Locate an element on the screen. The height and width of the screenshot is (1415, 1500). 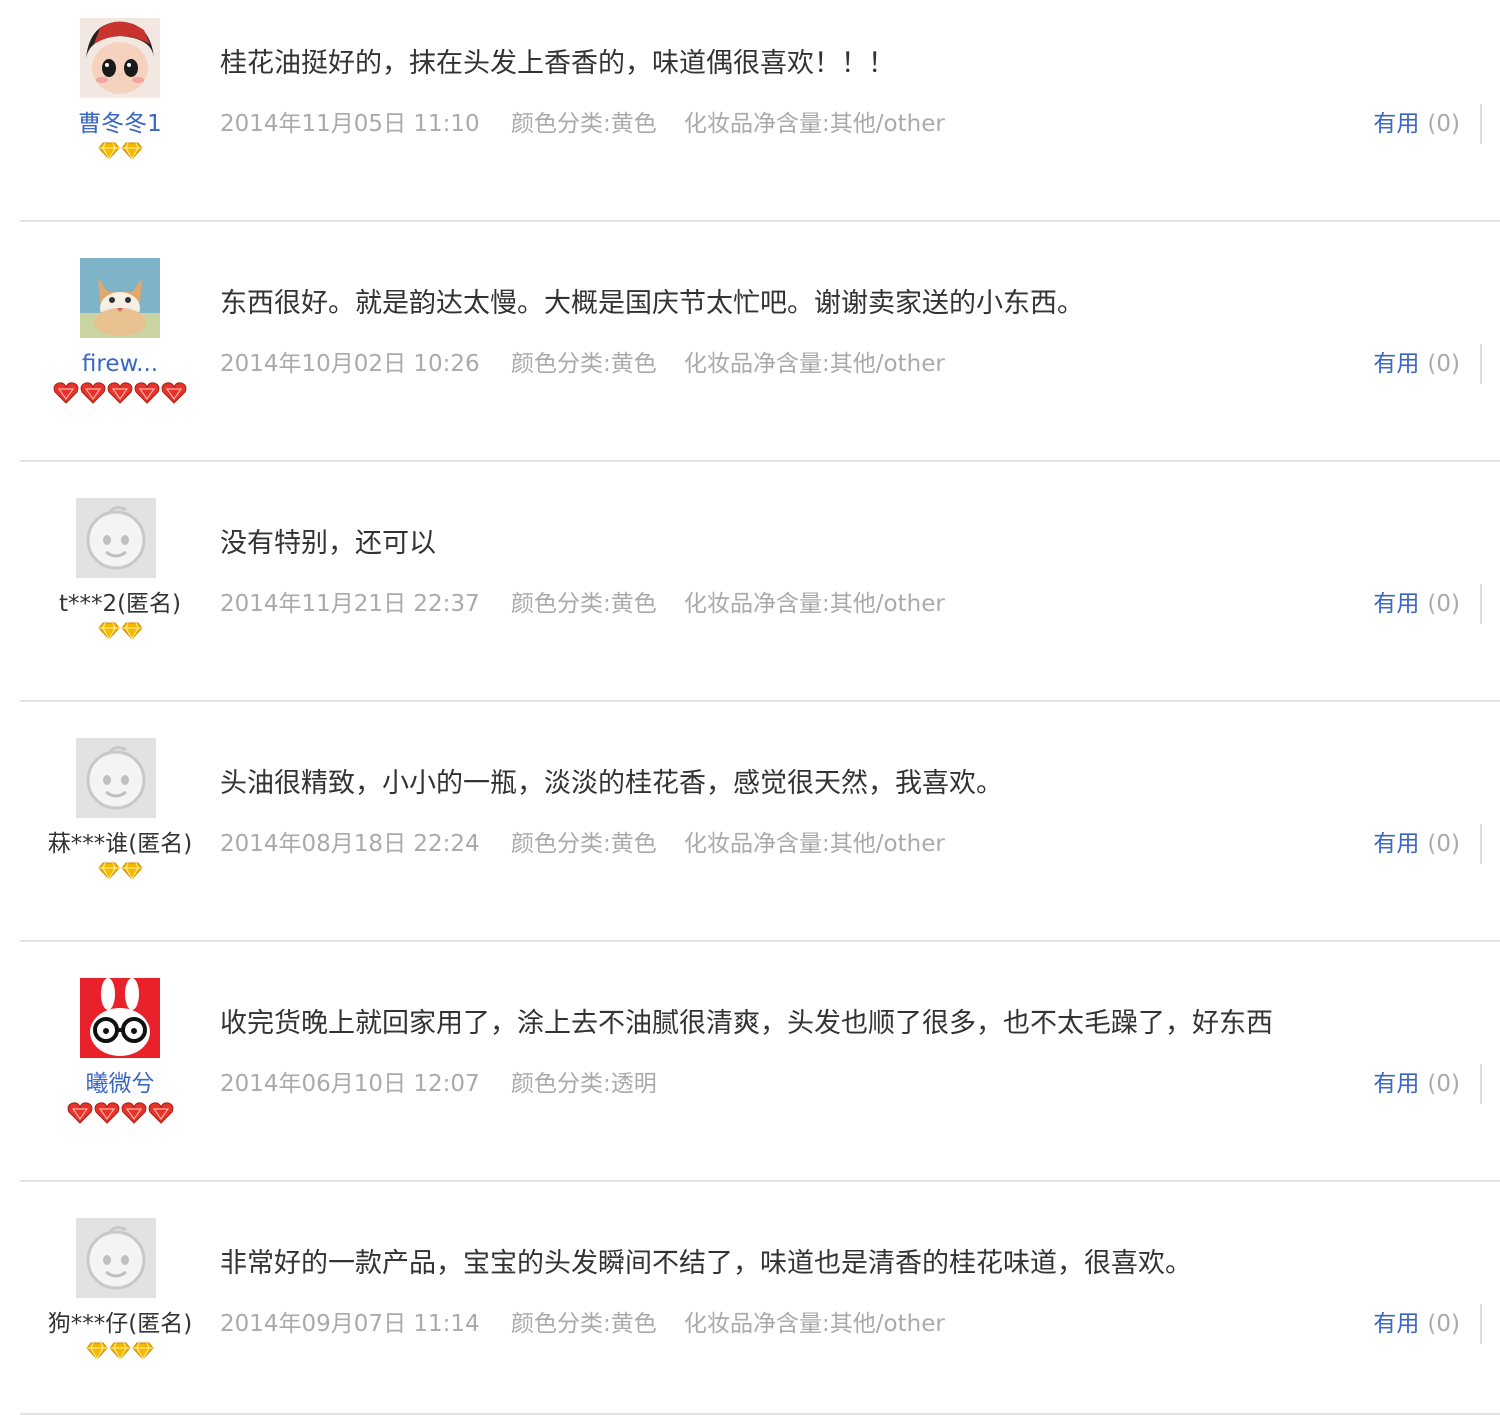
review-text: 非常好的一款产品，宝宝的头发瞬间不结了，味道也是清香的桂花味道，很喜欢。 is located at coordinates (706, 1263).